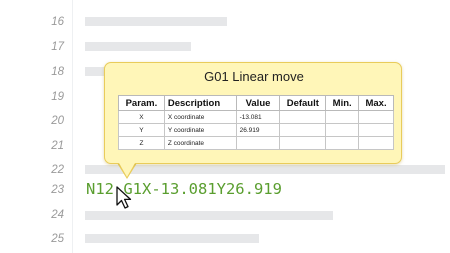 This screenshot has width=450, height=253. What do you see at coordinates (303, 103) in the screenshot?
I see `column-header: Default` at bounding box center [303, 103].